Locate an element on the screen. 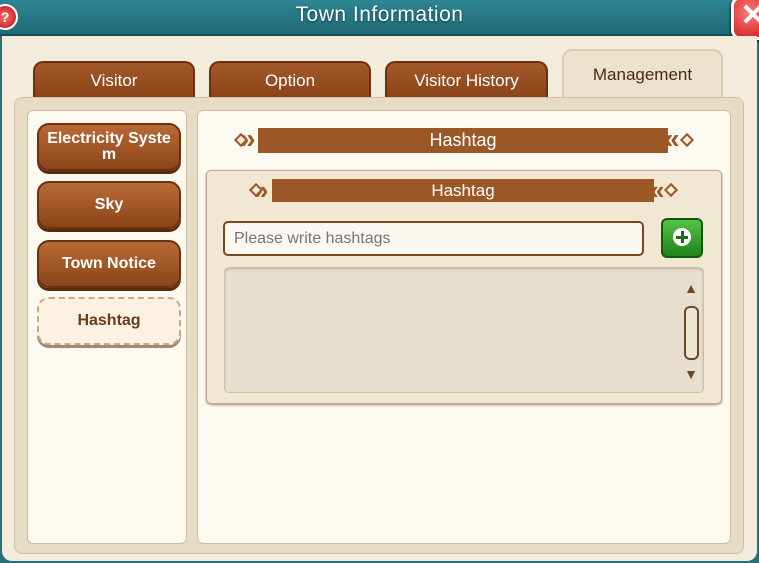  hashtag-list is located at coordinates (464, 330).